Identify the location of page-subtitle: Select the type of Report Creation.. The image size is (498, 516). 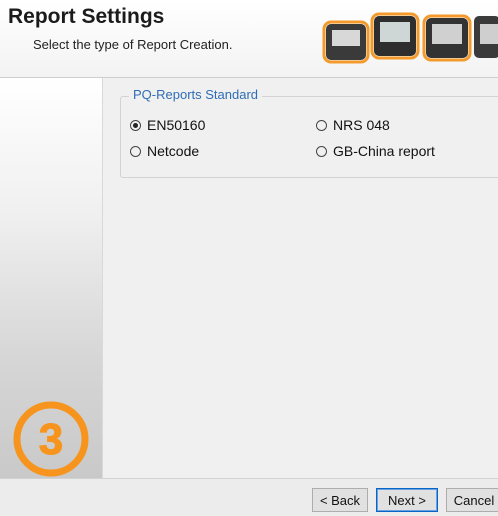
(133, 44).